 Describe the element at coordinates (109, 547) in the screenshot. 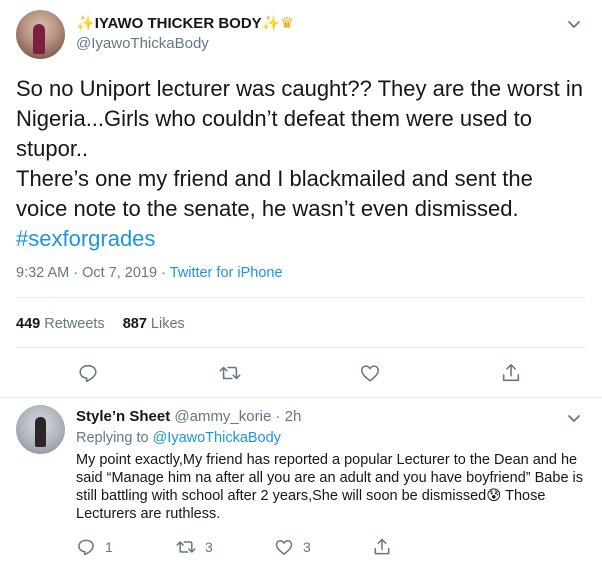

I see `reply-count: 1` at that location.